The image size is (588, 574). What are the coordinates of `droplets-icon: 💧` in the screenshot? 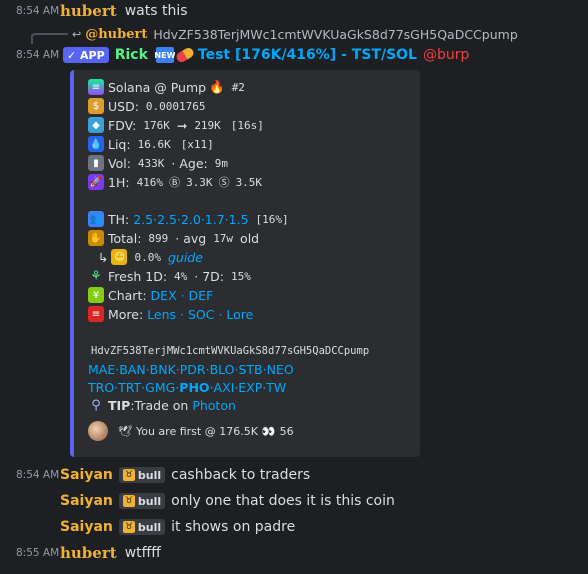 It's located at (96, 144).